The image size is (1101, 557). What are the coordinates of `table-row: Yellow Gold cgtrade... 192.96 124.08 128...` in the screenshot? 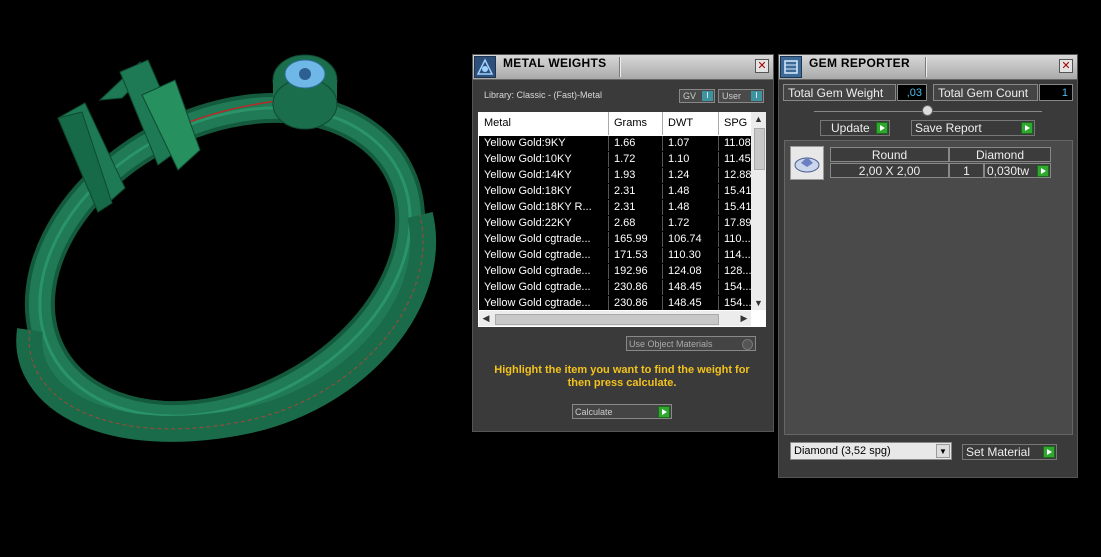 It's located at (615, 272).